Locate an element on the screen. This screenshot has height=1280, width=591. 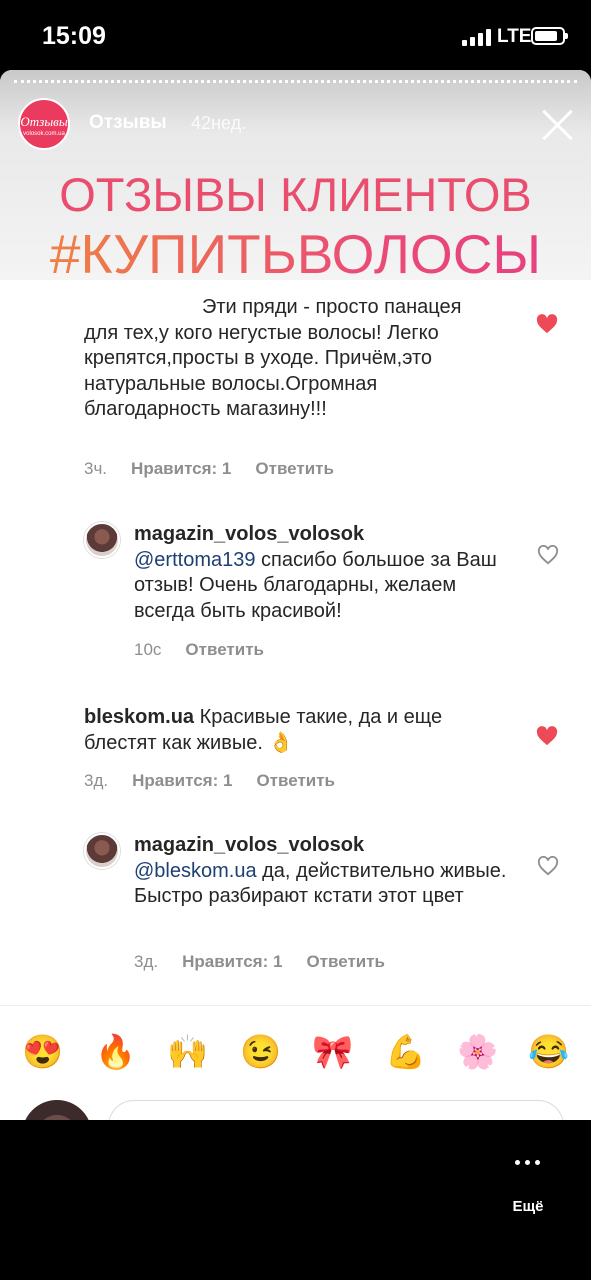
comment-input is located at coordinates (336, 1110).